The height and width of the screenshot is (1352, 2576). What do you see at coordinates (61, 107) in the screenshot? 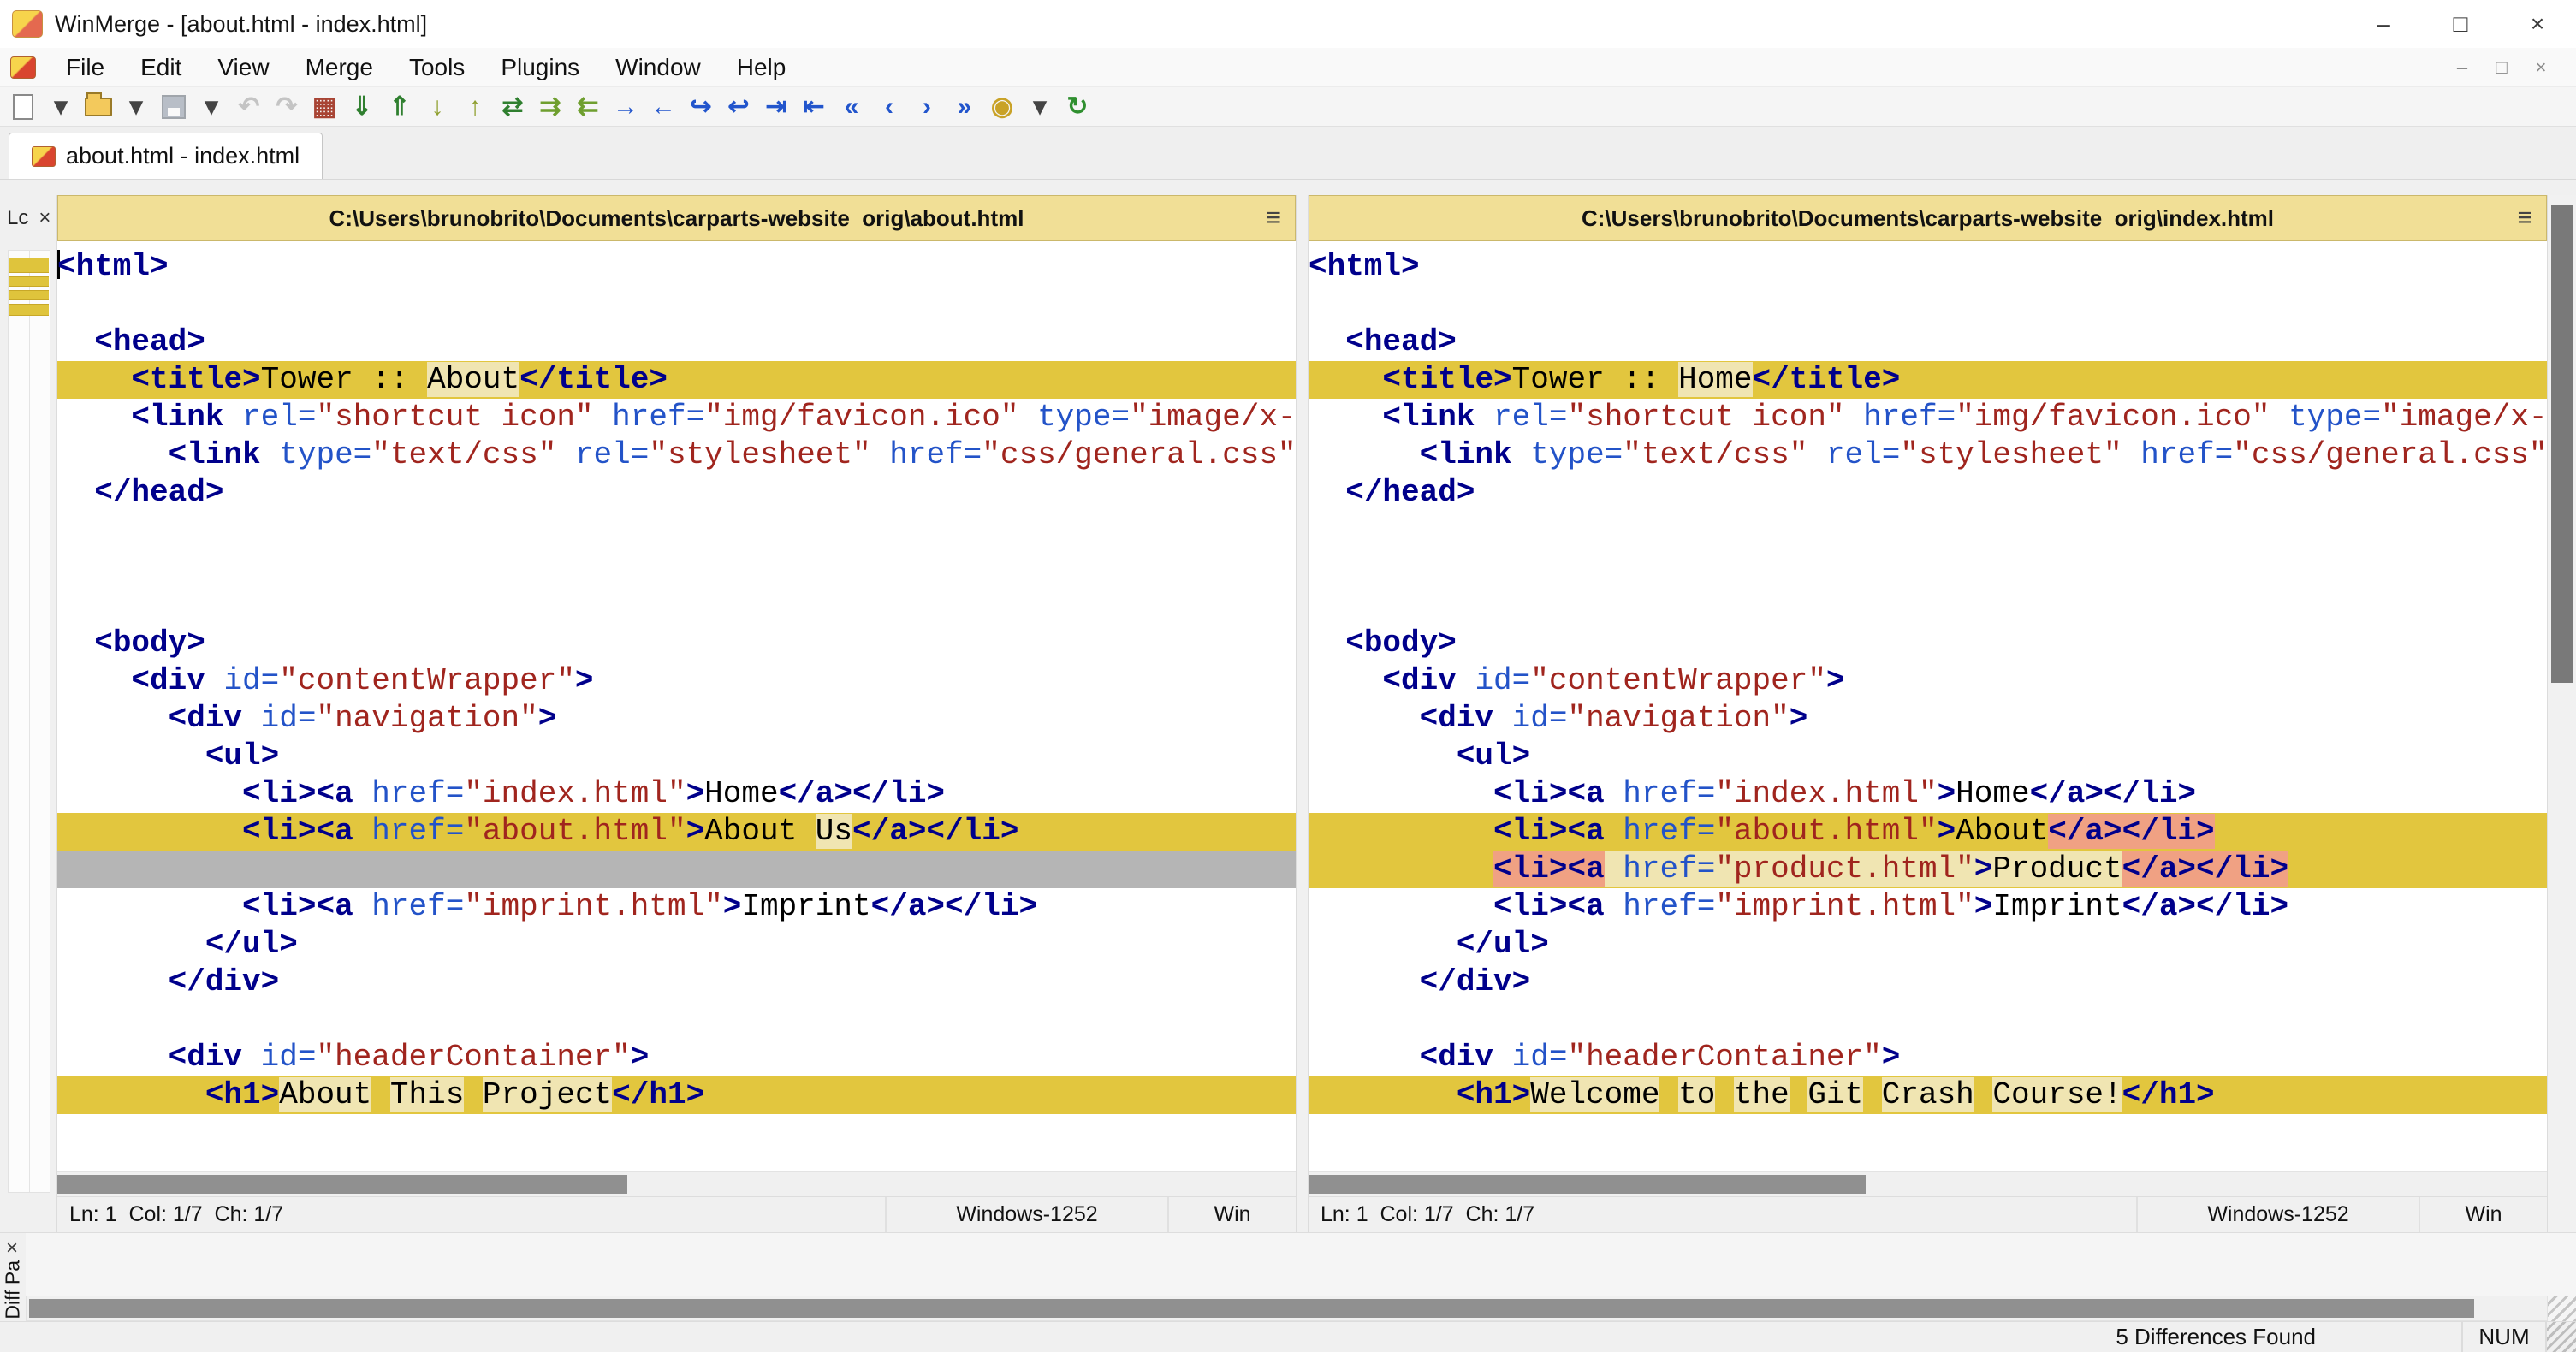
I see `new-file-dropdown: ▾` at bounding box center [61, 107].